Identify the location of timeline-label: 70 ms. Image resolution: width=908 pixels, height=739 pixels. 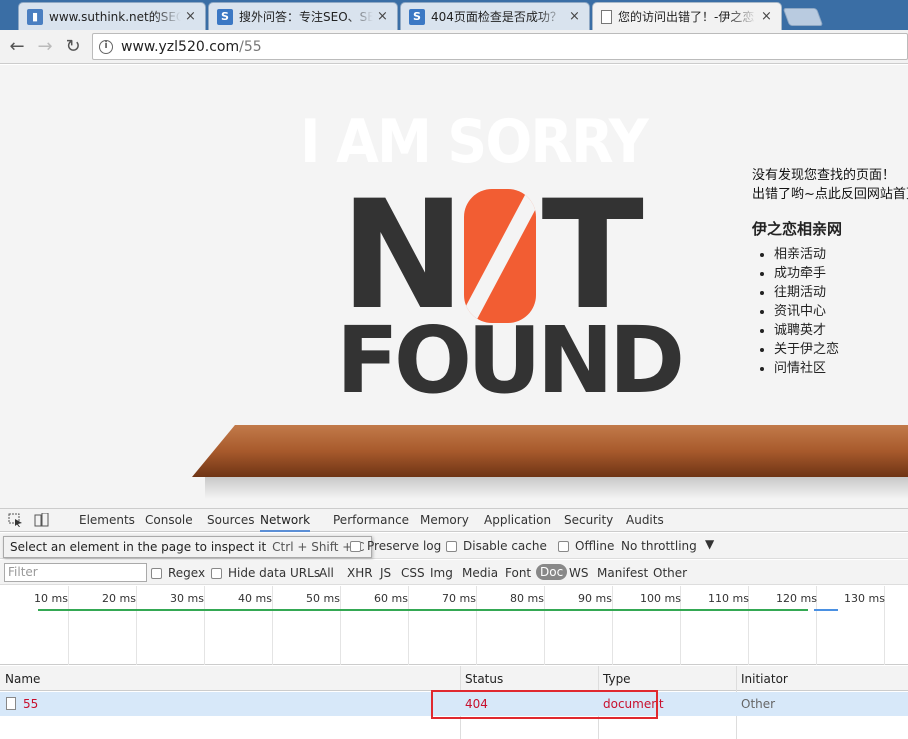
(459, 598).